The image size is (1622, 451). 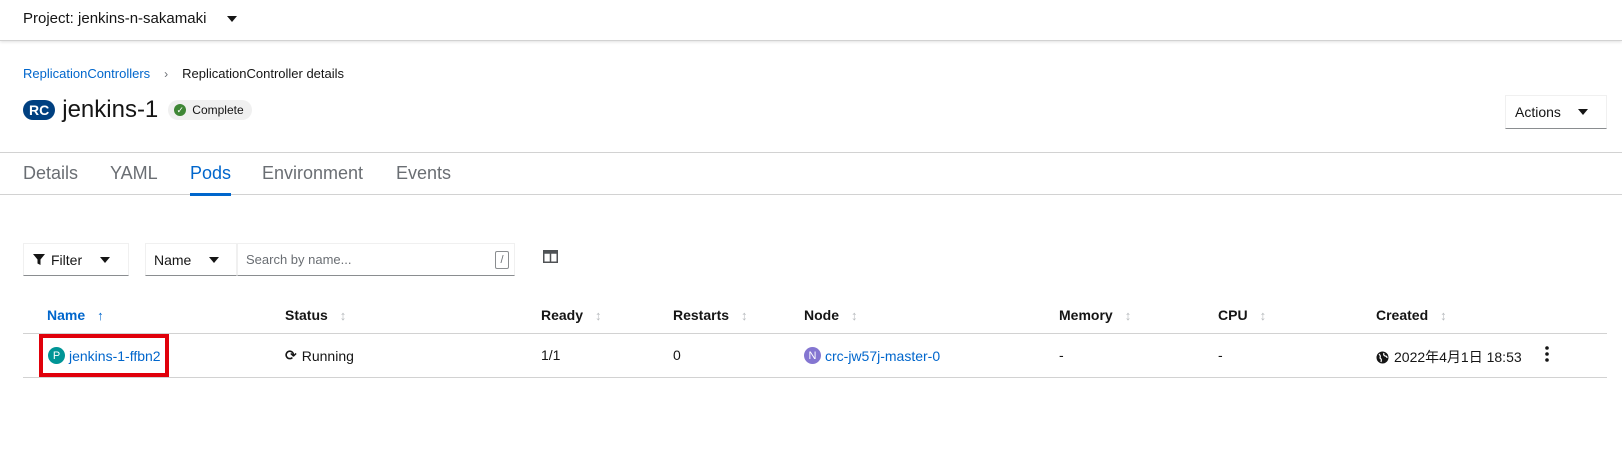 I want to click on pod-created-timestamp: 2022年4月1日 18:53, so click(x=1458, y=357).